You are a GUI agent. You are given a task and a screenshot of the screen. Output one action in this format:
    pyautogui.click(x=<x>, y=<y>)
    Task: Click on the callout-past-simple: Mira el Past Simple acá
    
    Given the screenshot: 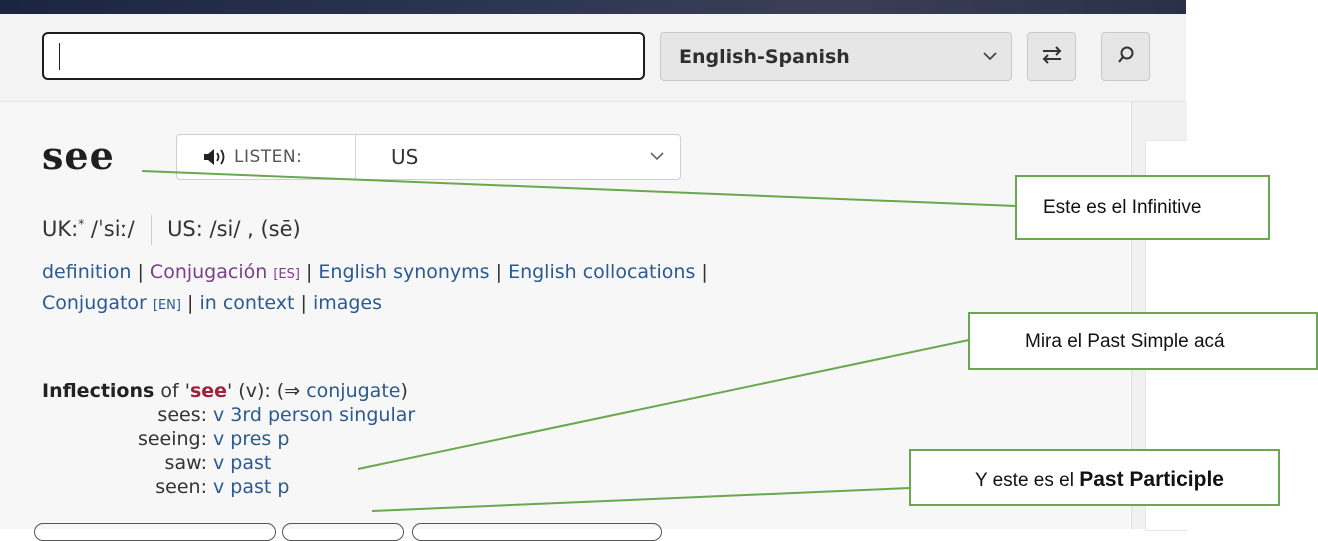 What is the action you would take?
    pyautogui.click(x=1143, y=341)
    